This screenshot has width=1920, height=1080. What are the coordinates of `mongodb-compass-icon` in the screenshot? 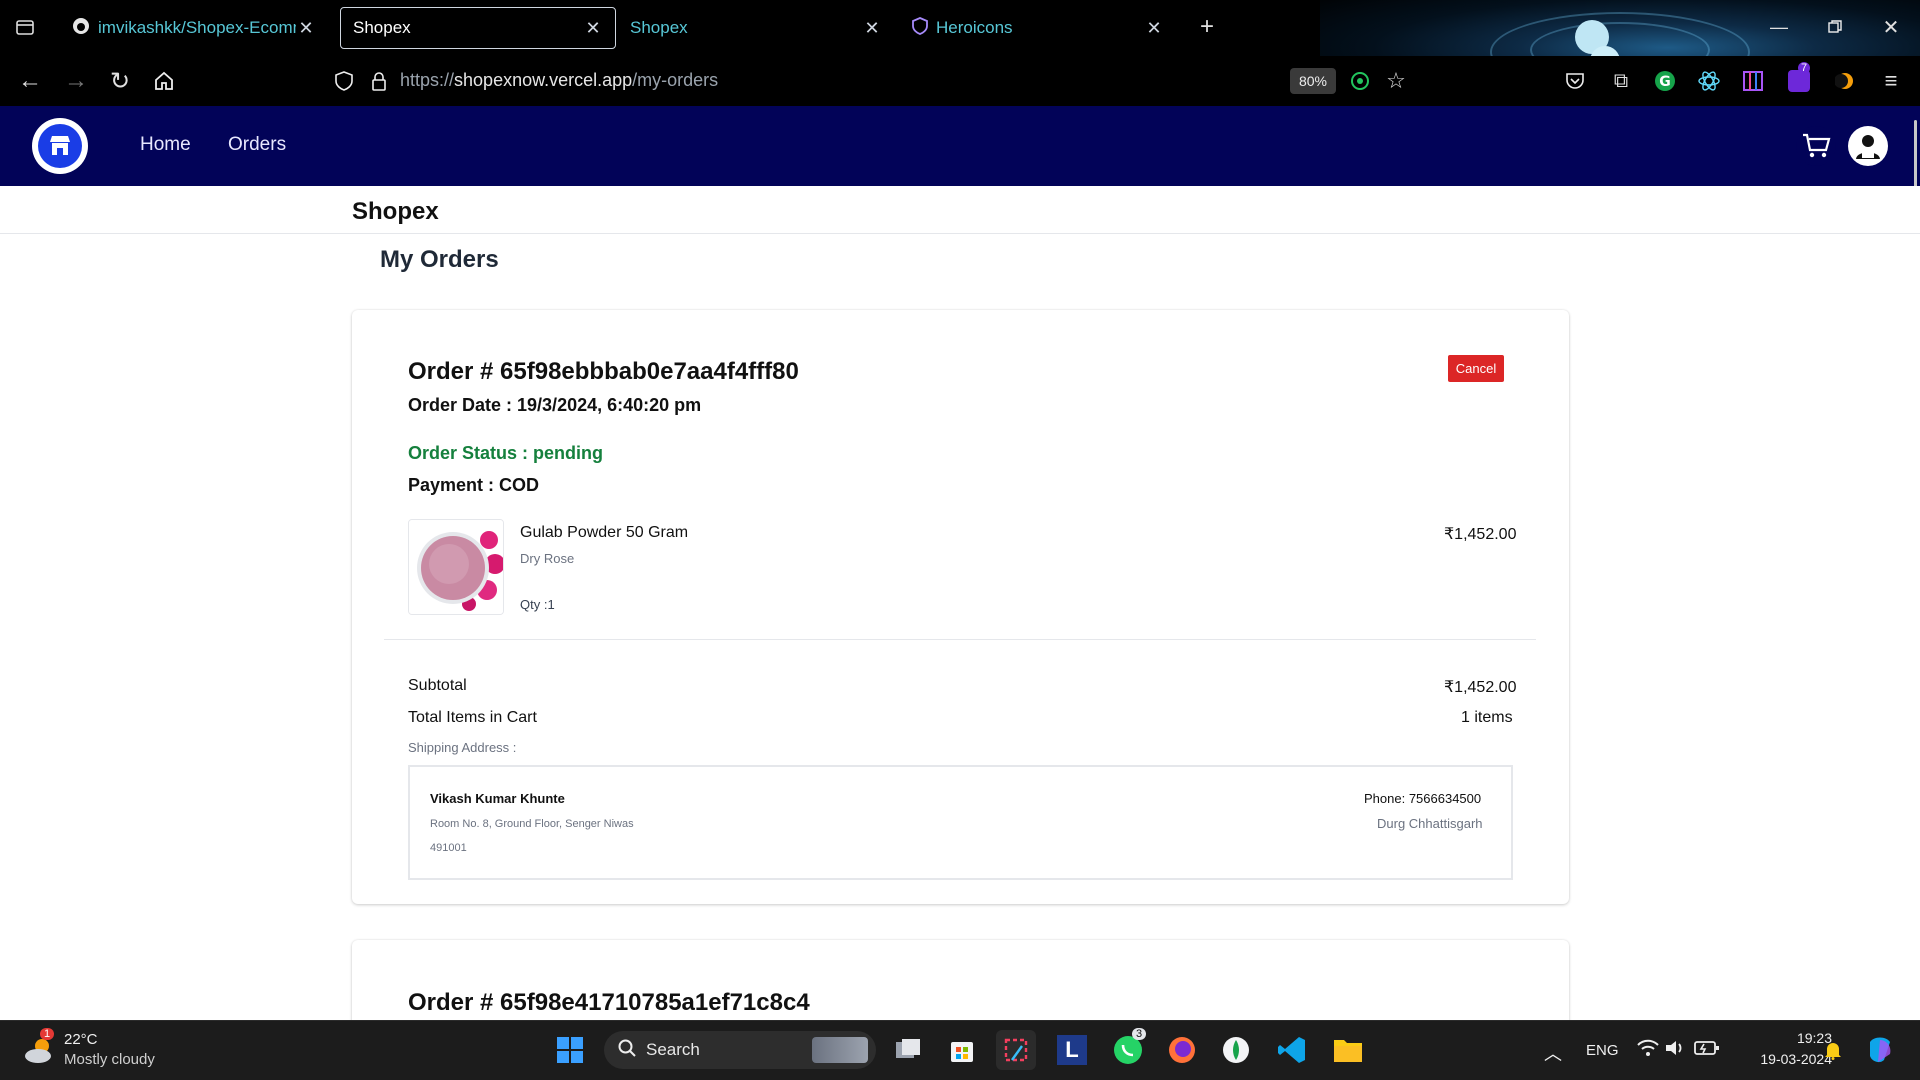 It's located at (1236, 1050).